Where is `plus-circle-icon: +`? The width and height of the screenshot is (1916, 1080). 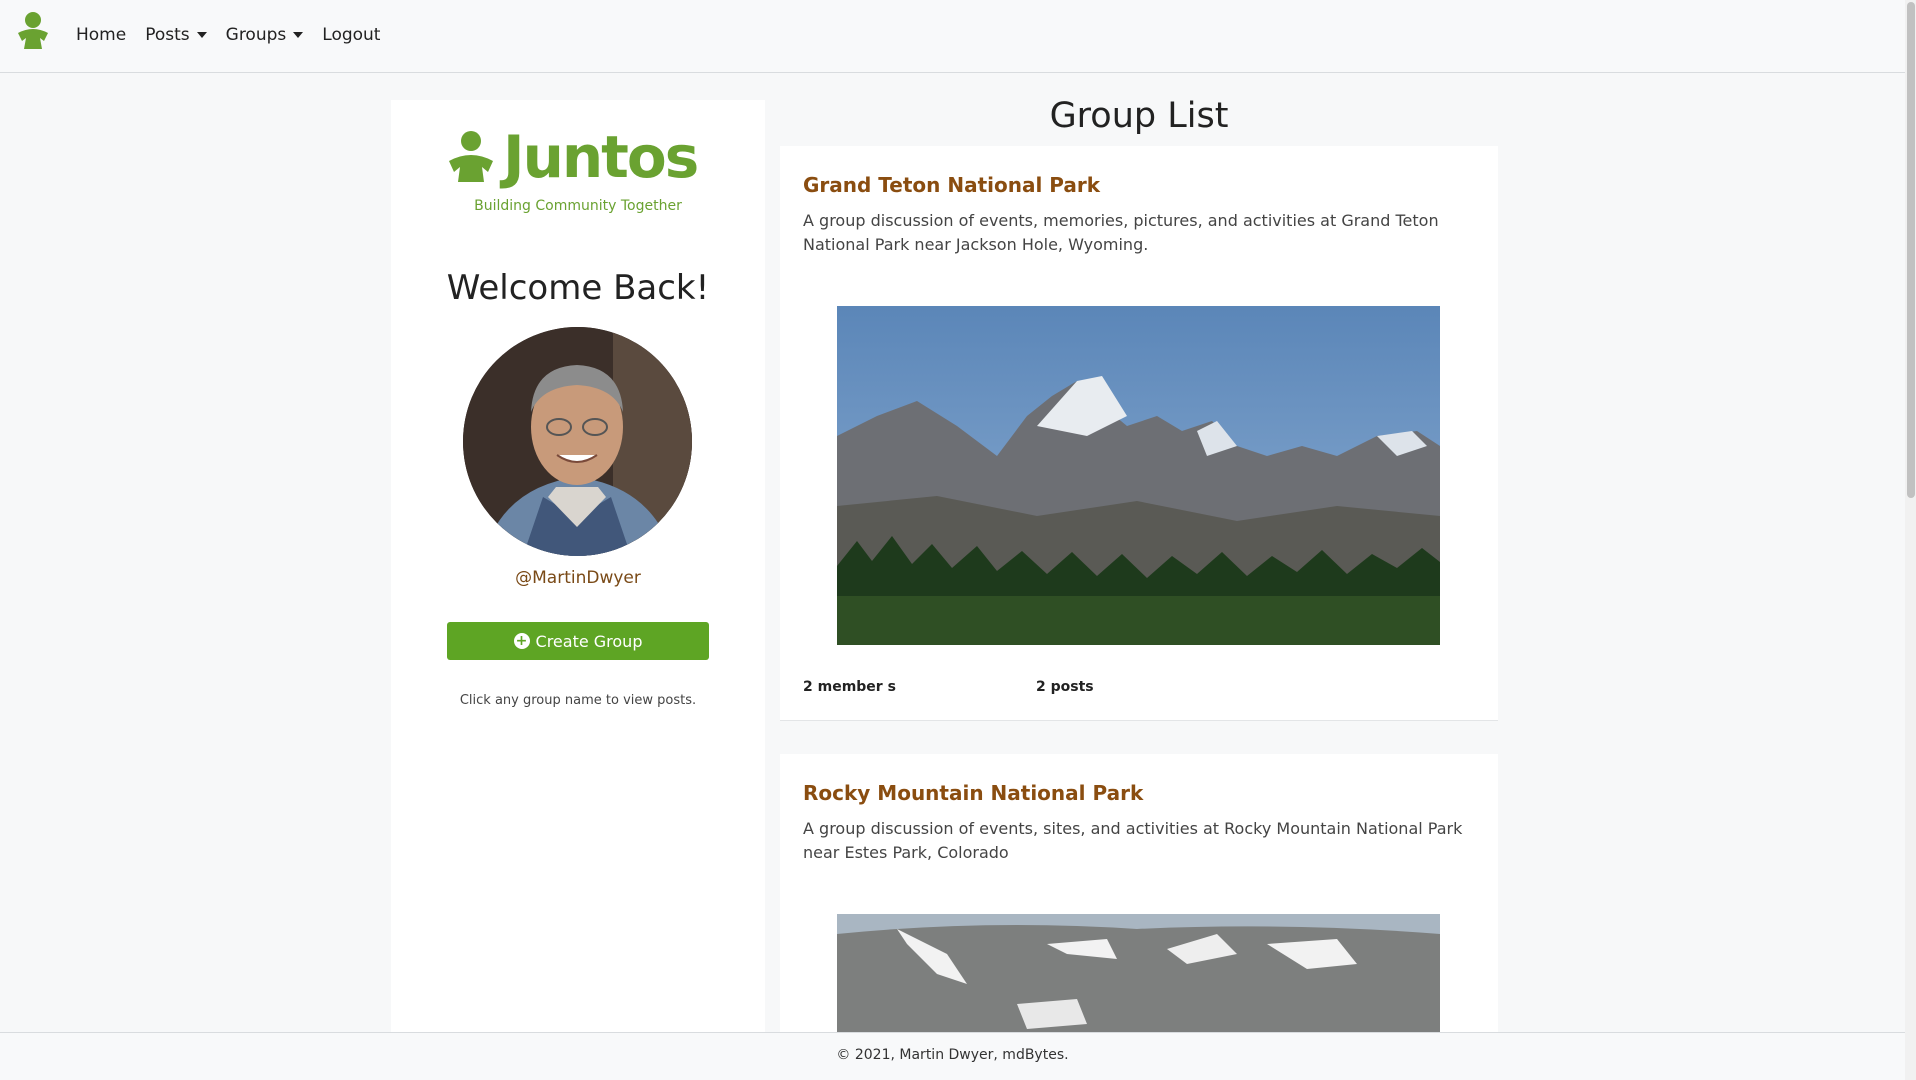 plus-circle-icon: + is located at coordinates (521, 641).